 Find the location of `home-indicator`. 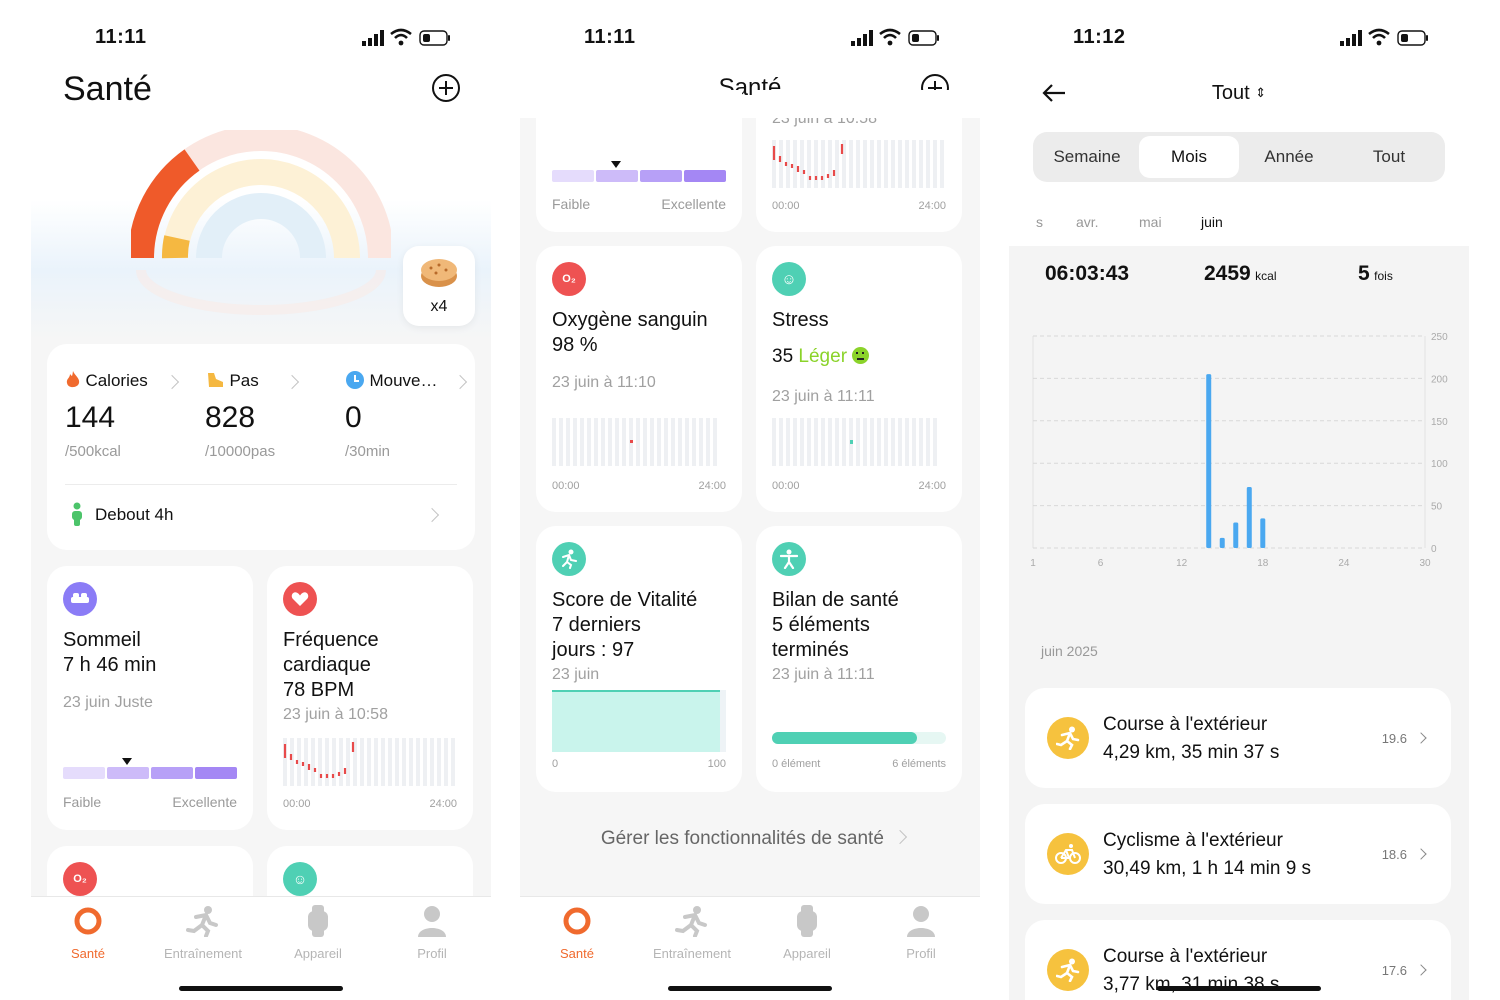

home-indicator is located at coordinates (261, 988).